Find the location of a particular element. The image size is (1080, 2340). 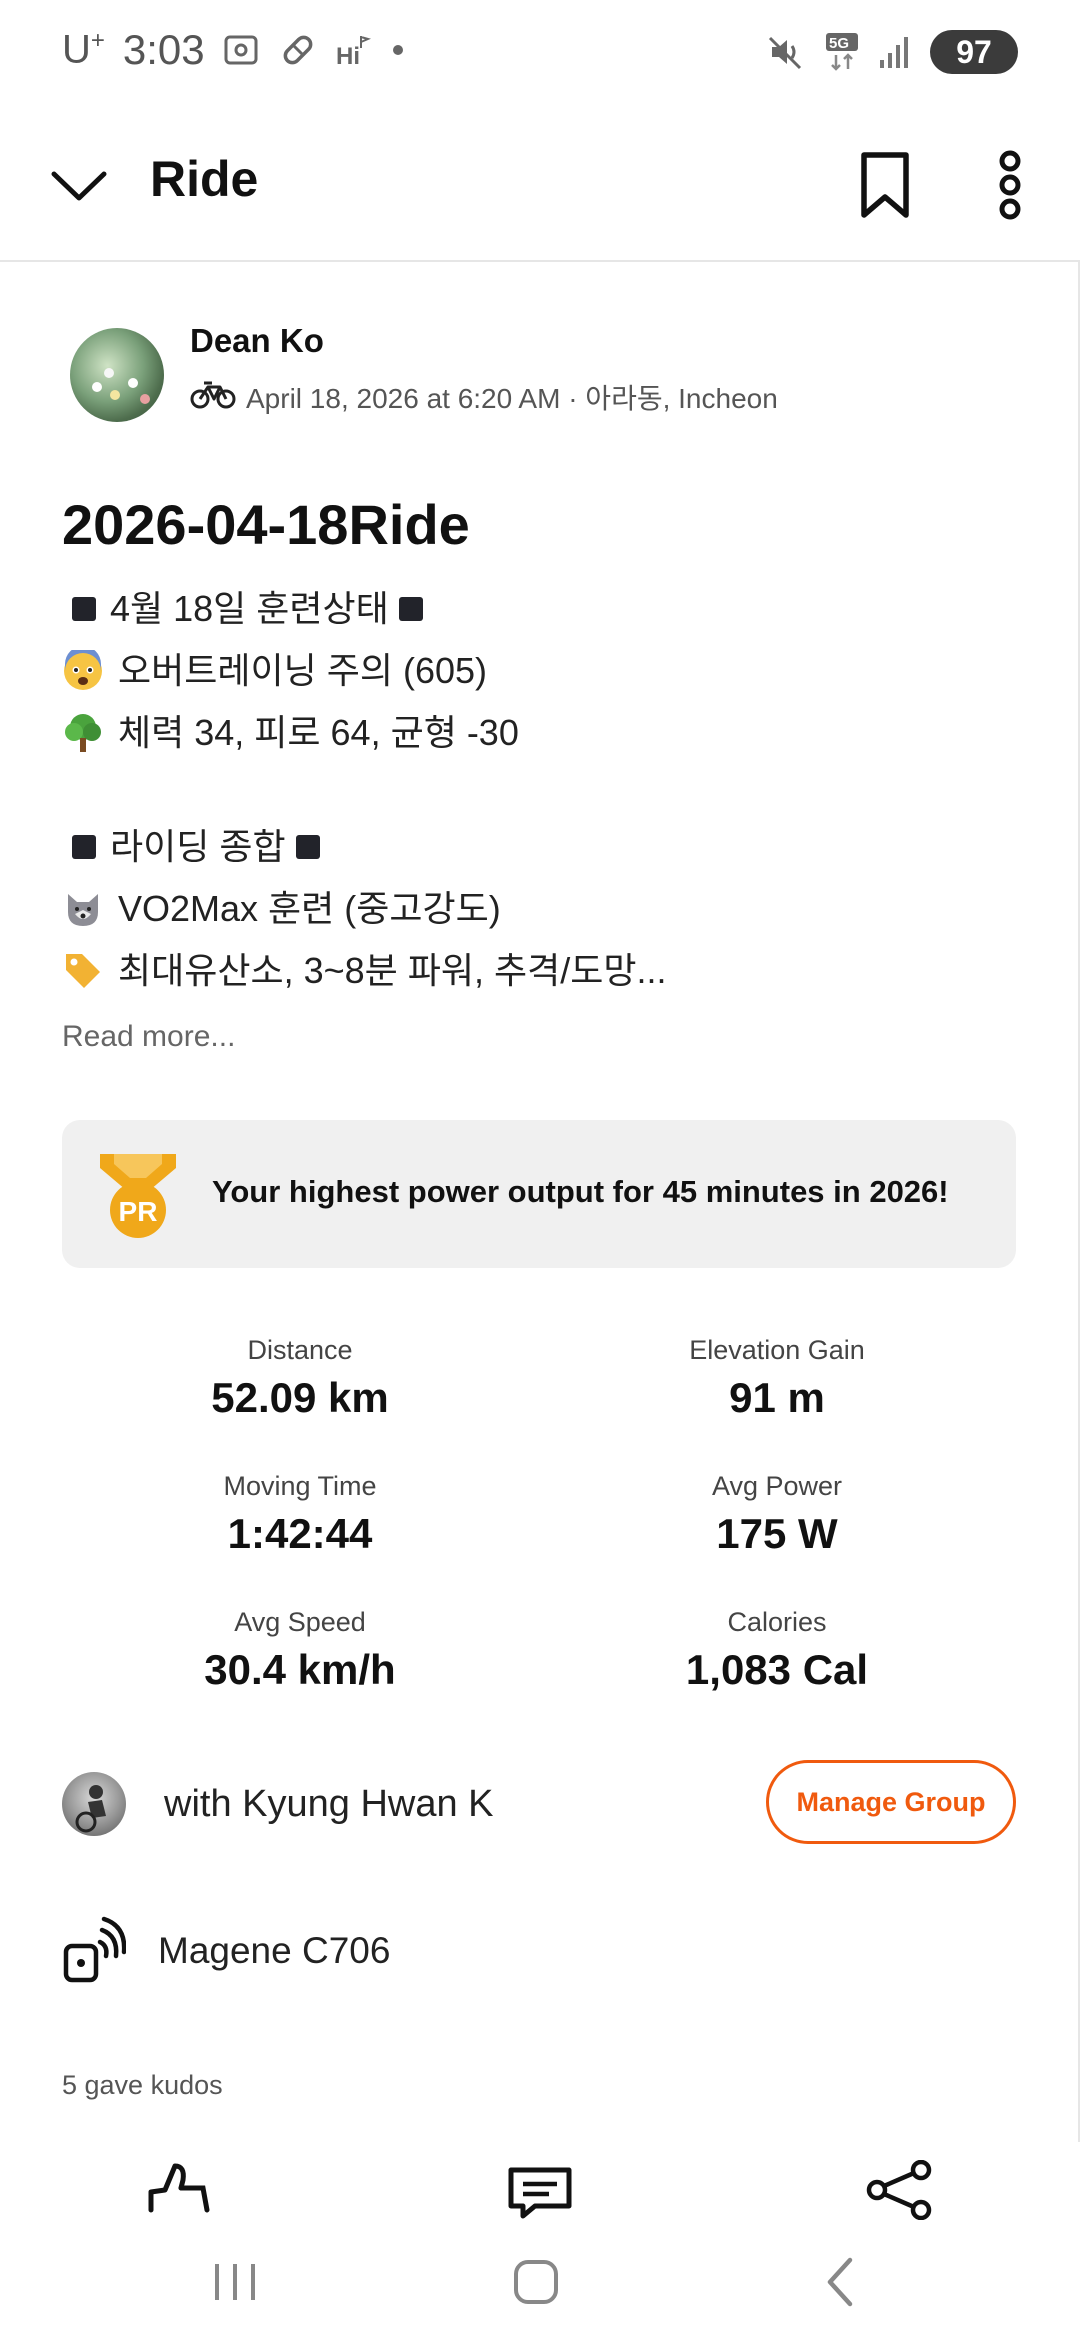

stat-distance: Distance 52.09 km is located at coordinates (300, 1378).